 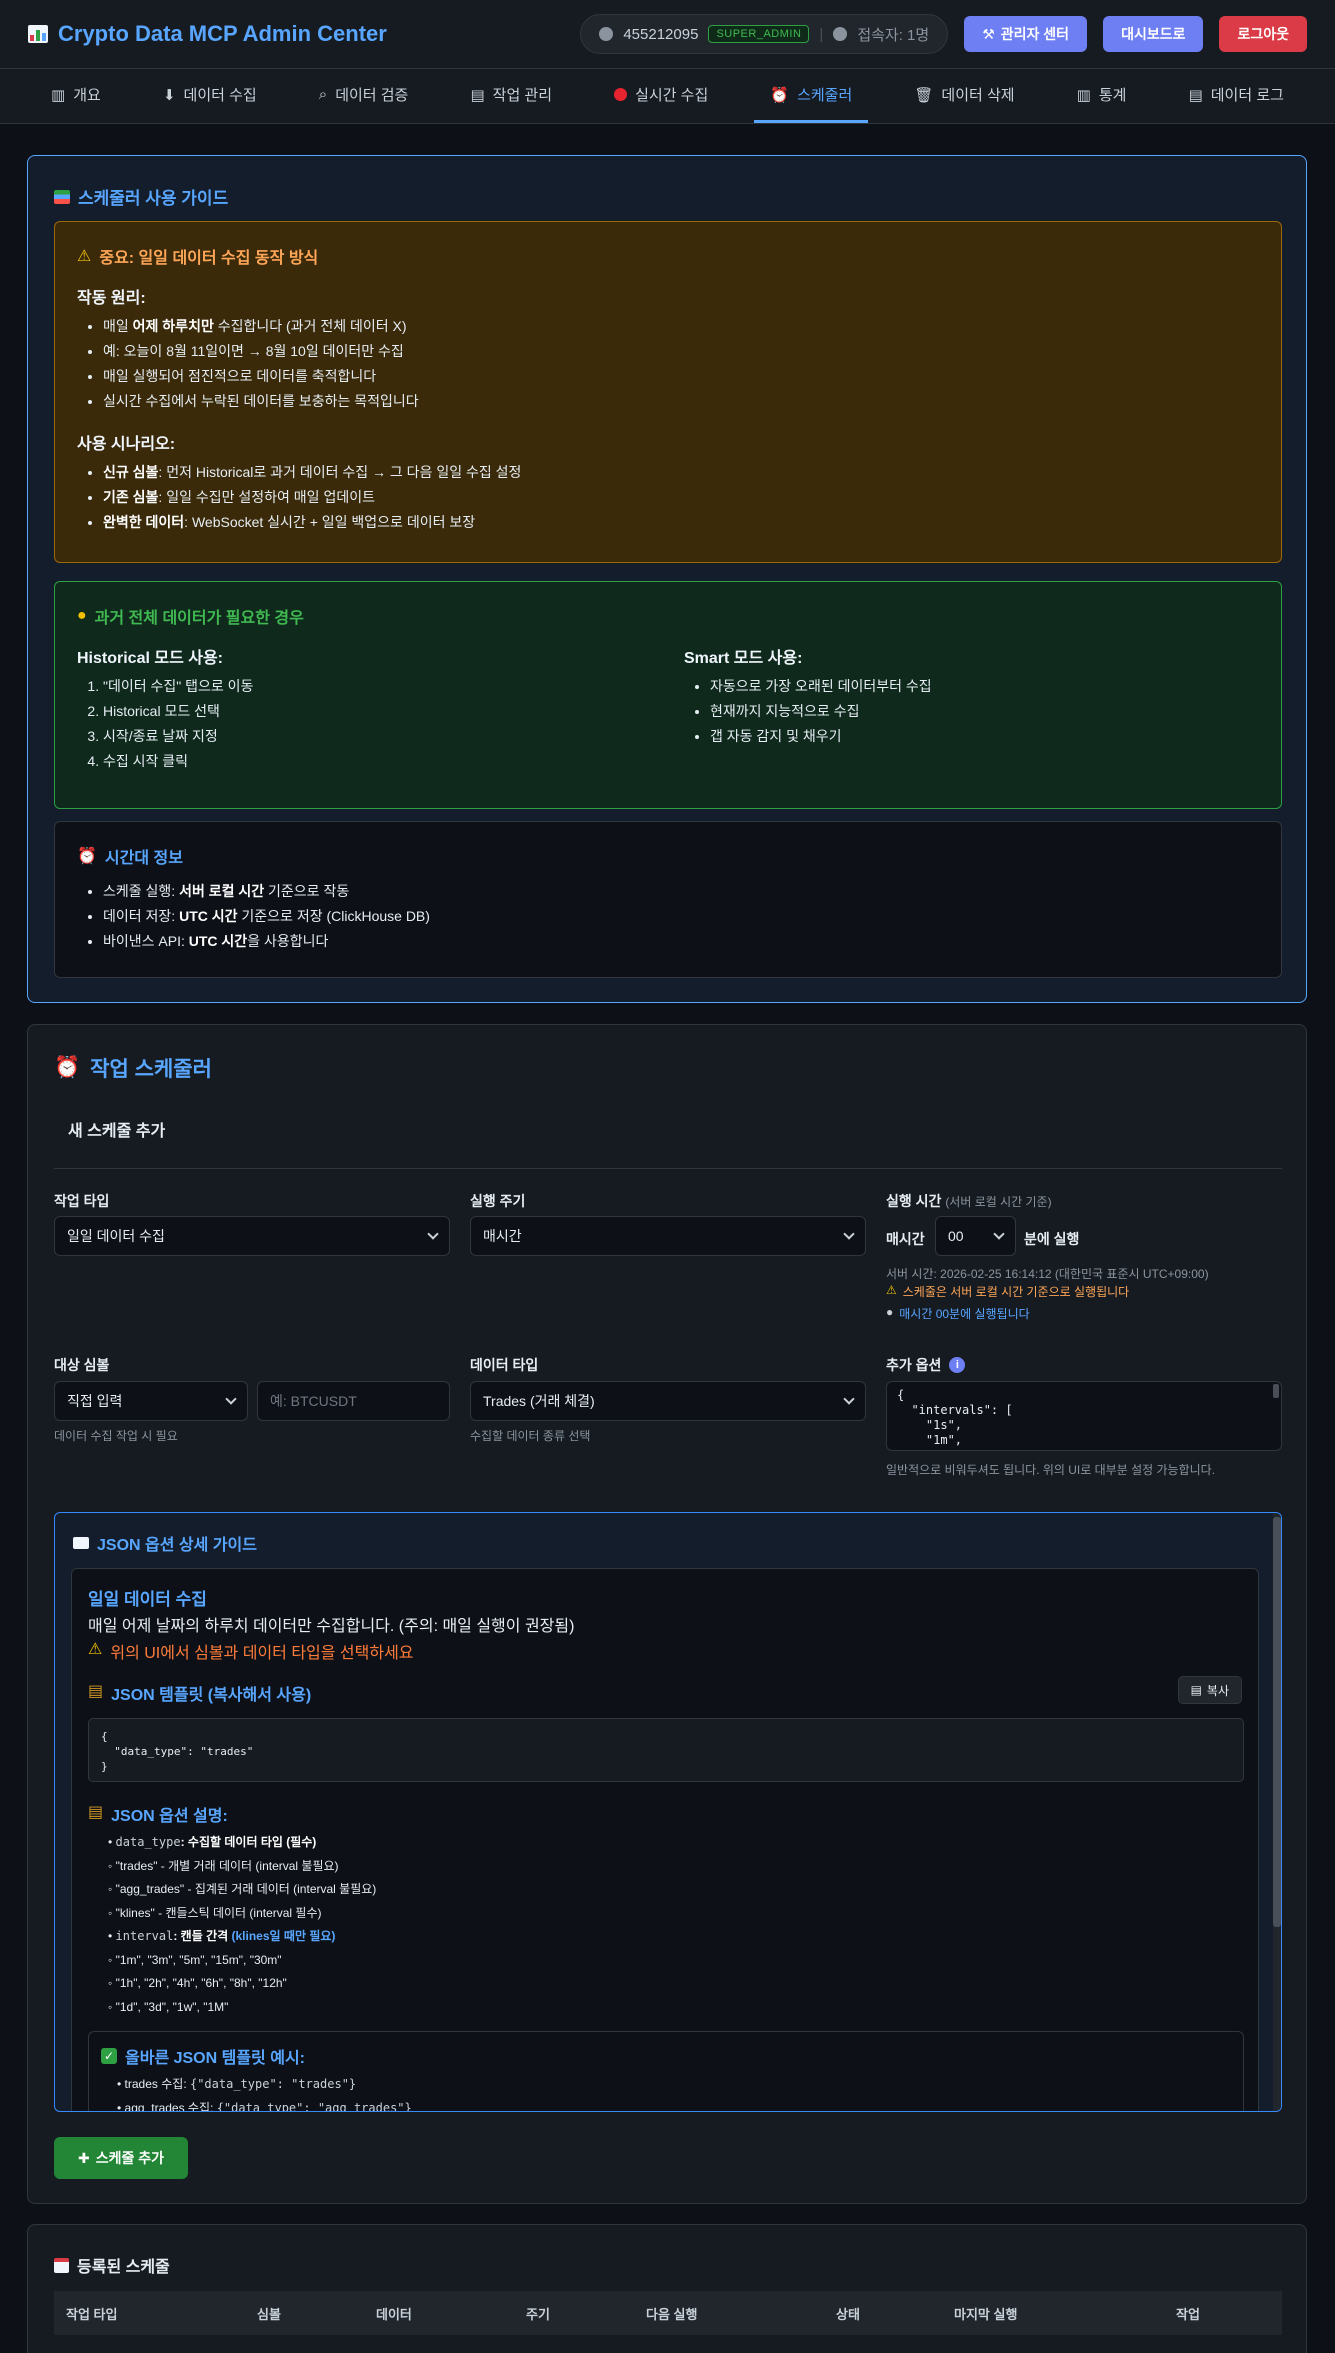 What do you see at coordinates (1153, 34) in the screenshot?
I see `dashboard-button: 대시보드로` at bounding box center [1153, 34].